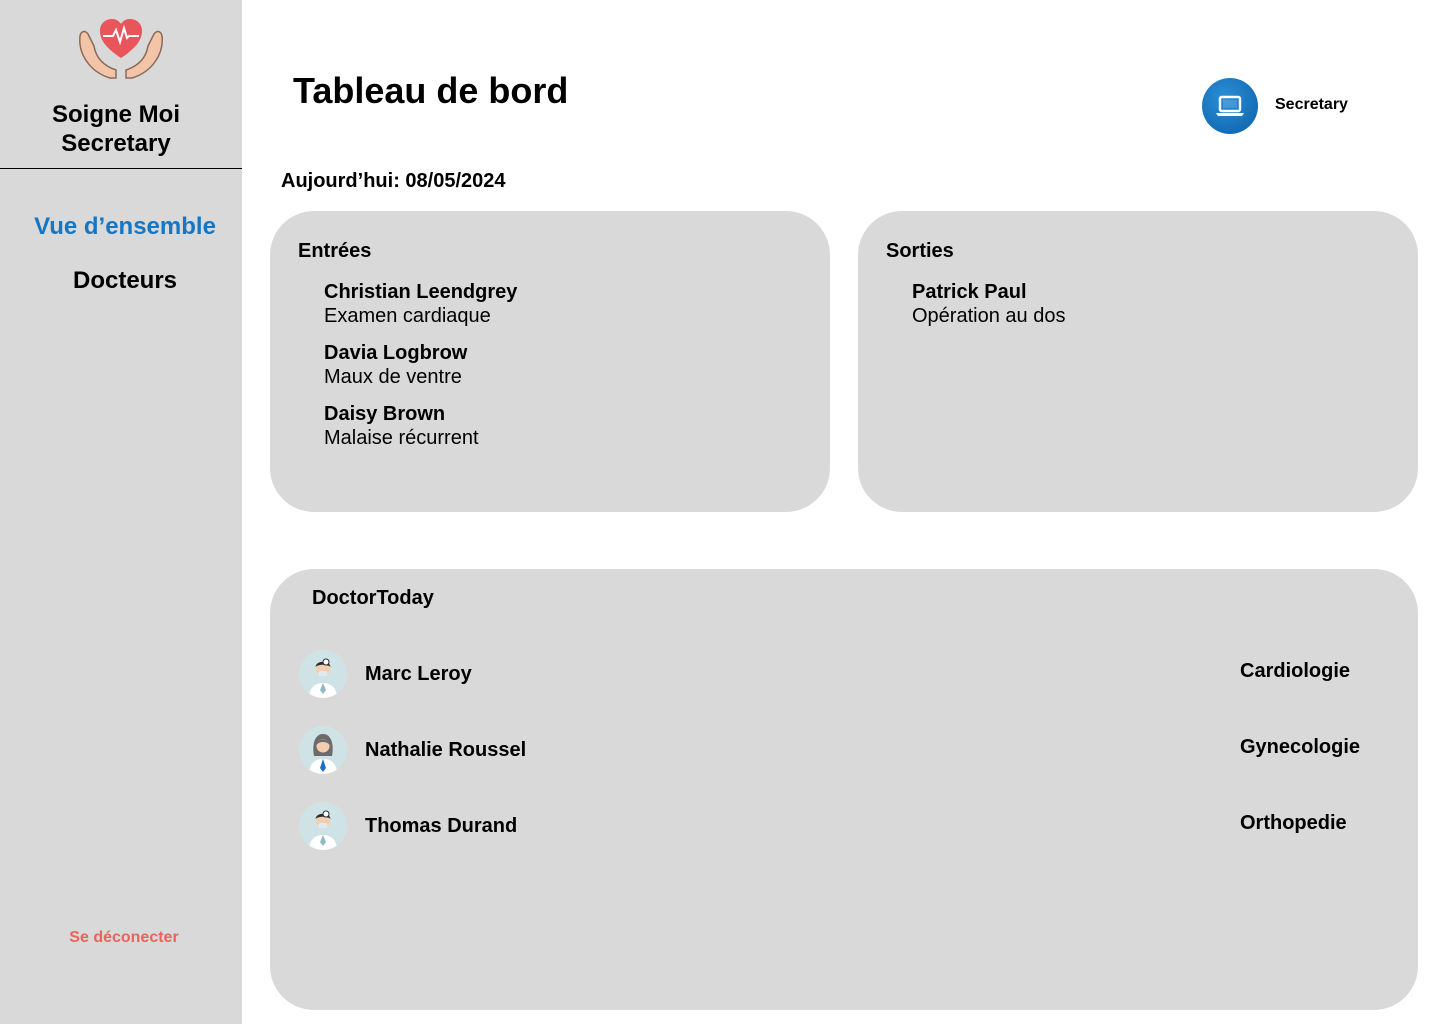  I want to click on patient-name: Daisy Brown, so click(385, 414).